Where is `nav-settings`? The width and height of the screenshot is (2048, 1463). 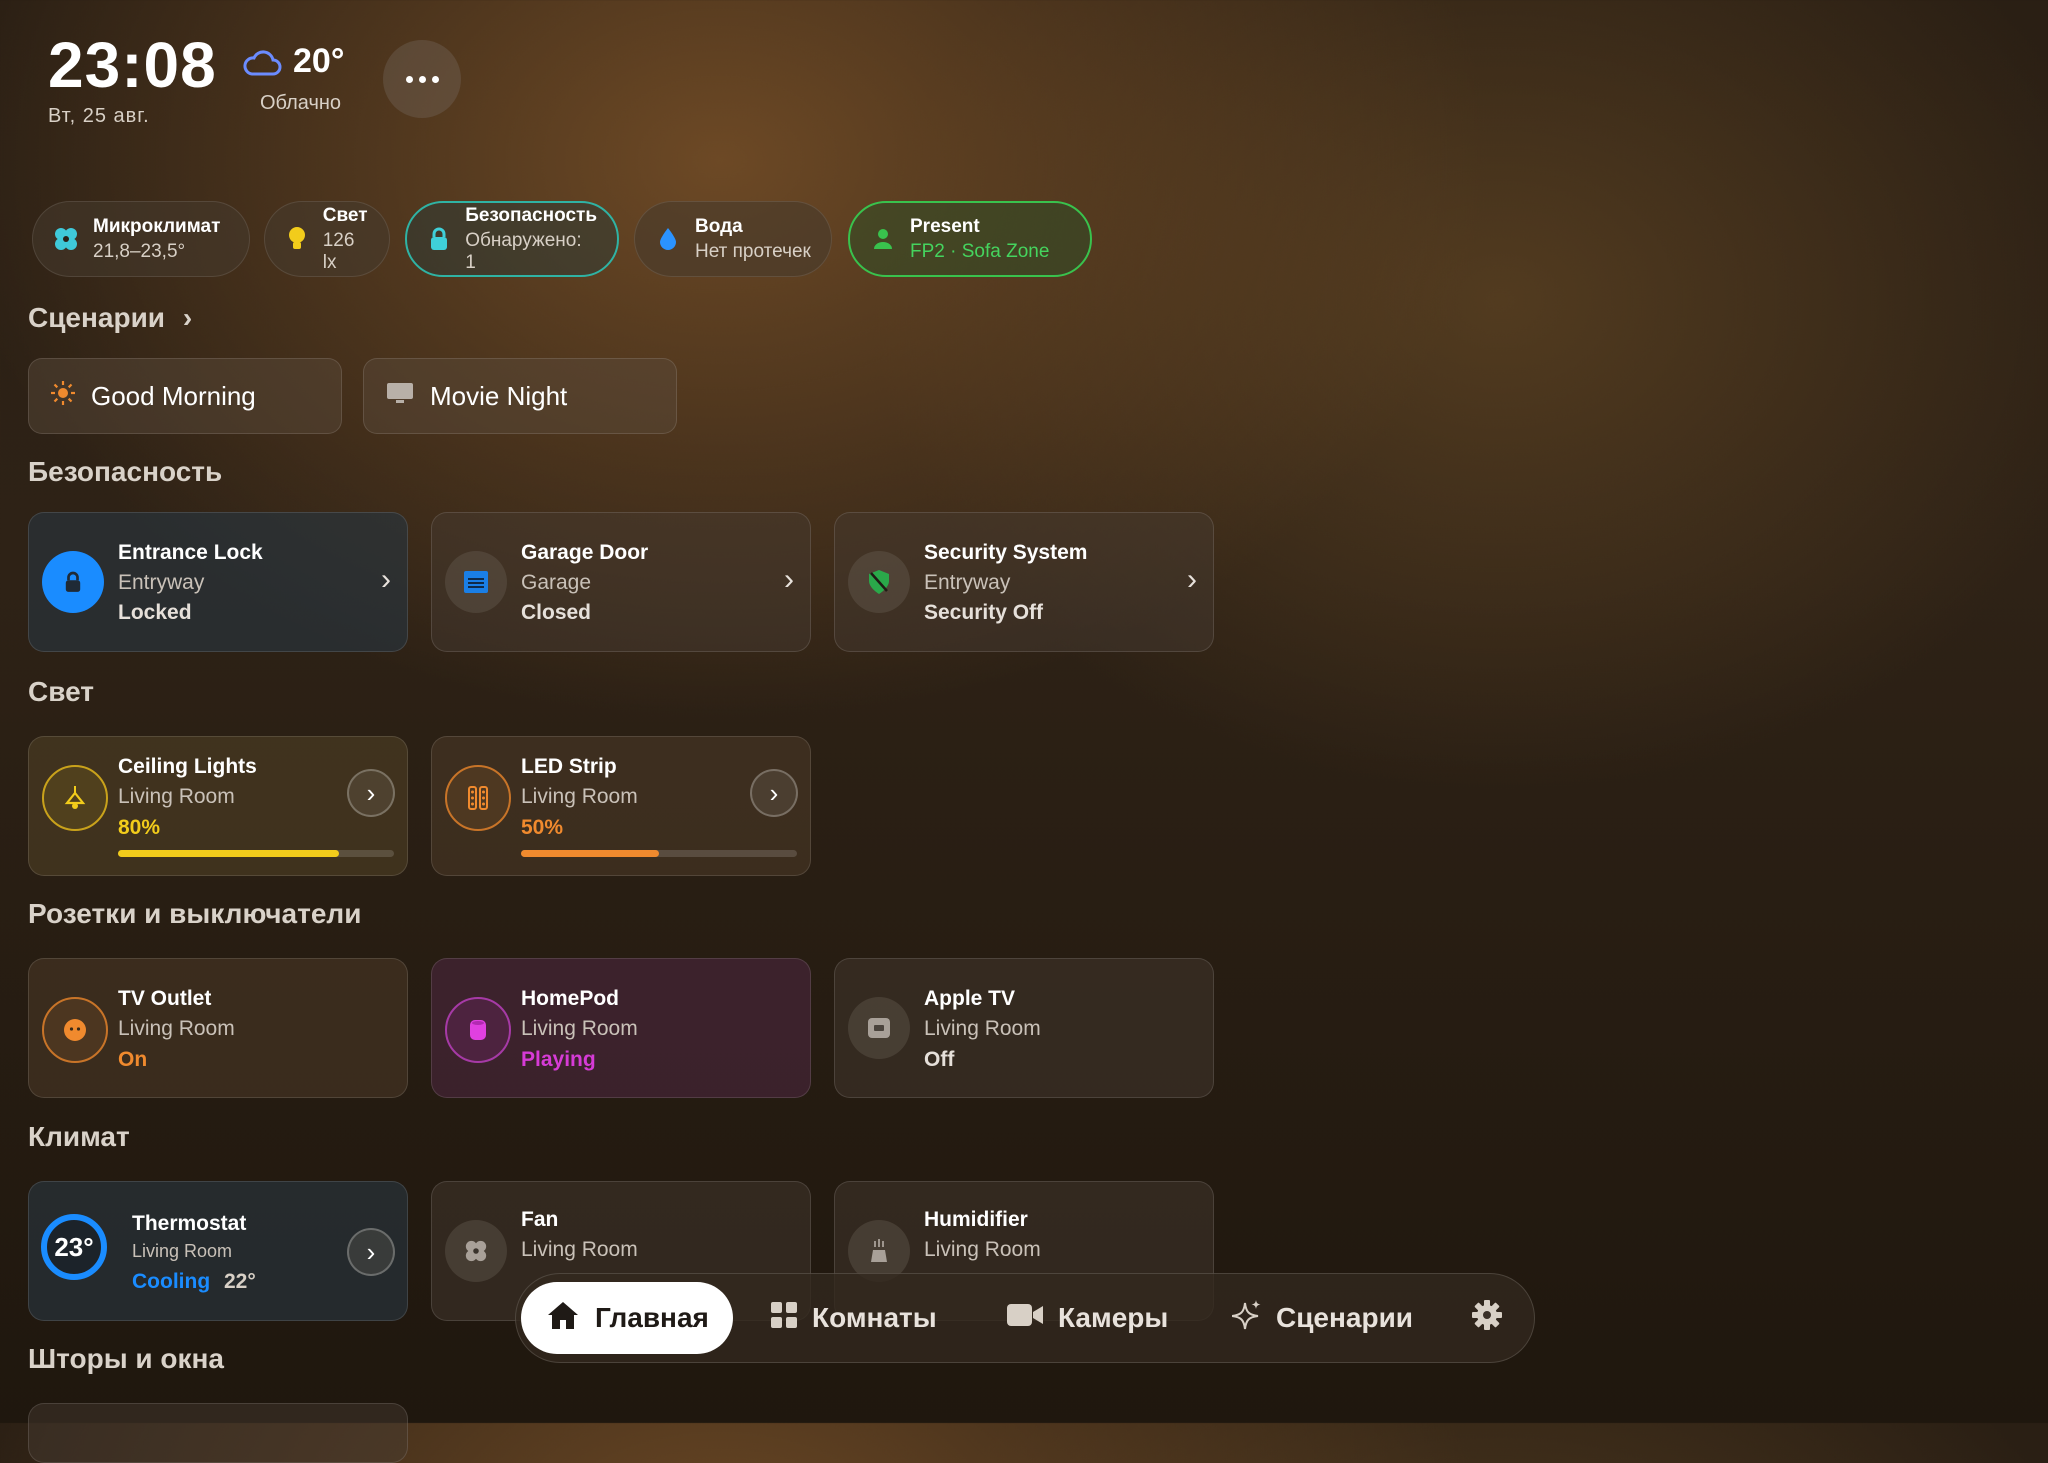
nav-settings is located at coordinates (1487, 1318).